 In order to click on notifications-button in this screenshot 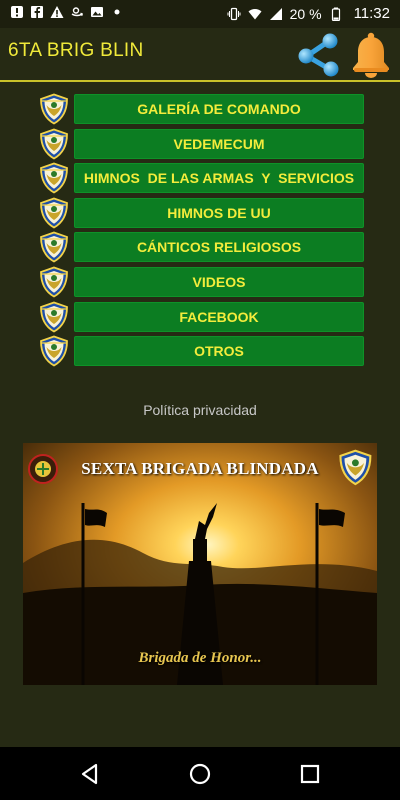, I will do `click(371, 55)`.